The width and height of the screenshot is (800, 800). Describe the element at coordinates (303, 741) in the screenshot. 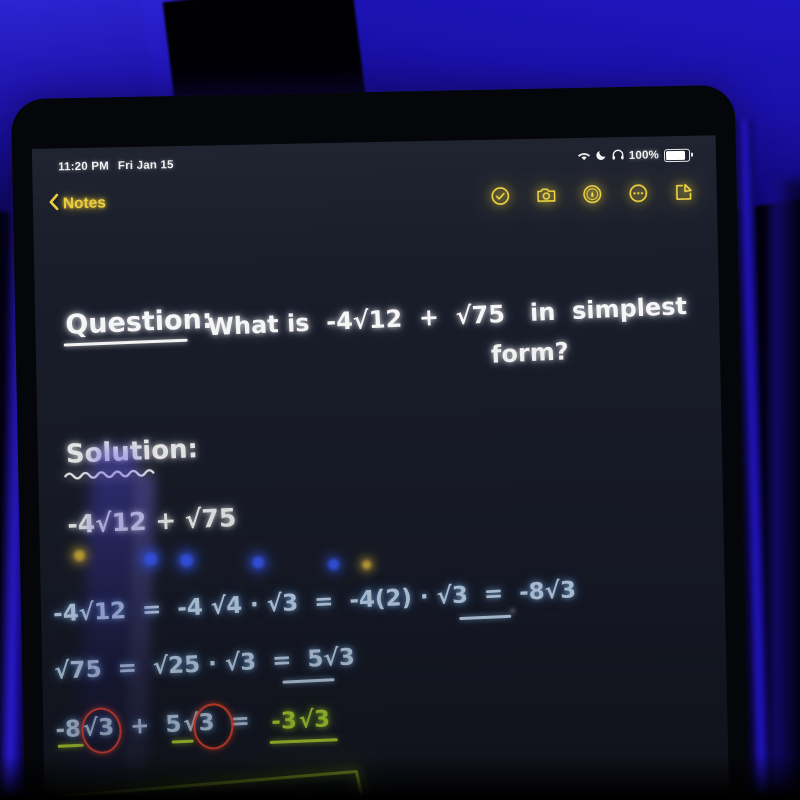

I see `step-3-result-underline` at that location.